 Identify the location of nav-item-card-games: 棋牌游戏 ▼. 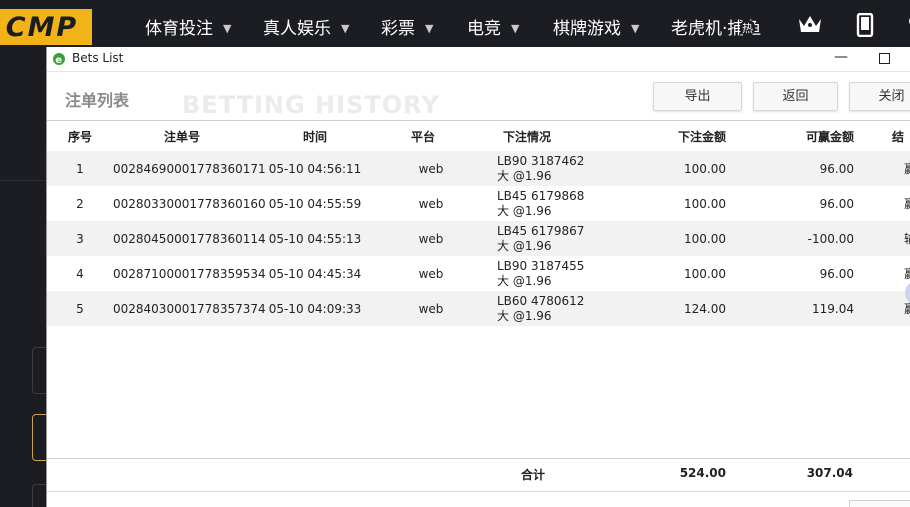
(596, 26).